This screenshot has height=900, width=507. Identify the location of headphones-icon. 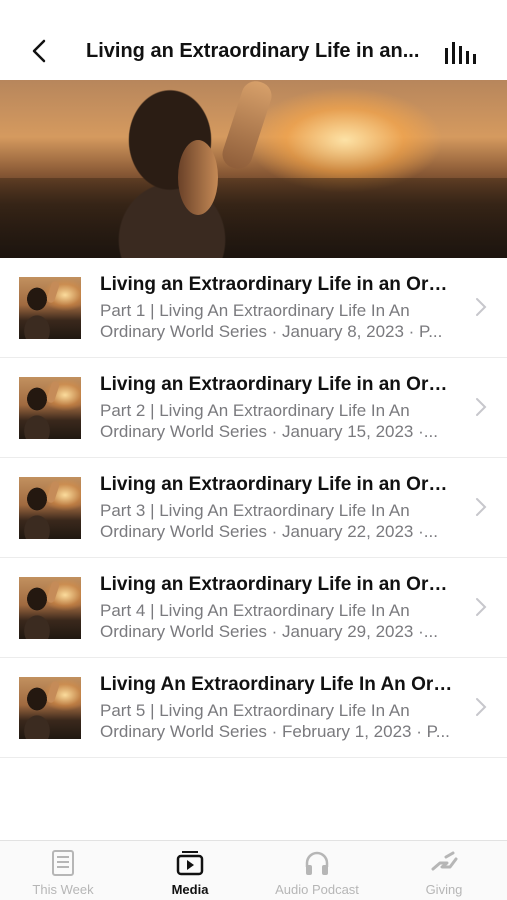
(317, 863).